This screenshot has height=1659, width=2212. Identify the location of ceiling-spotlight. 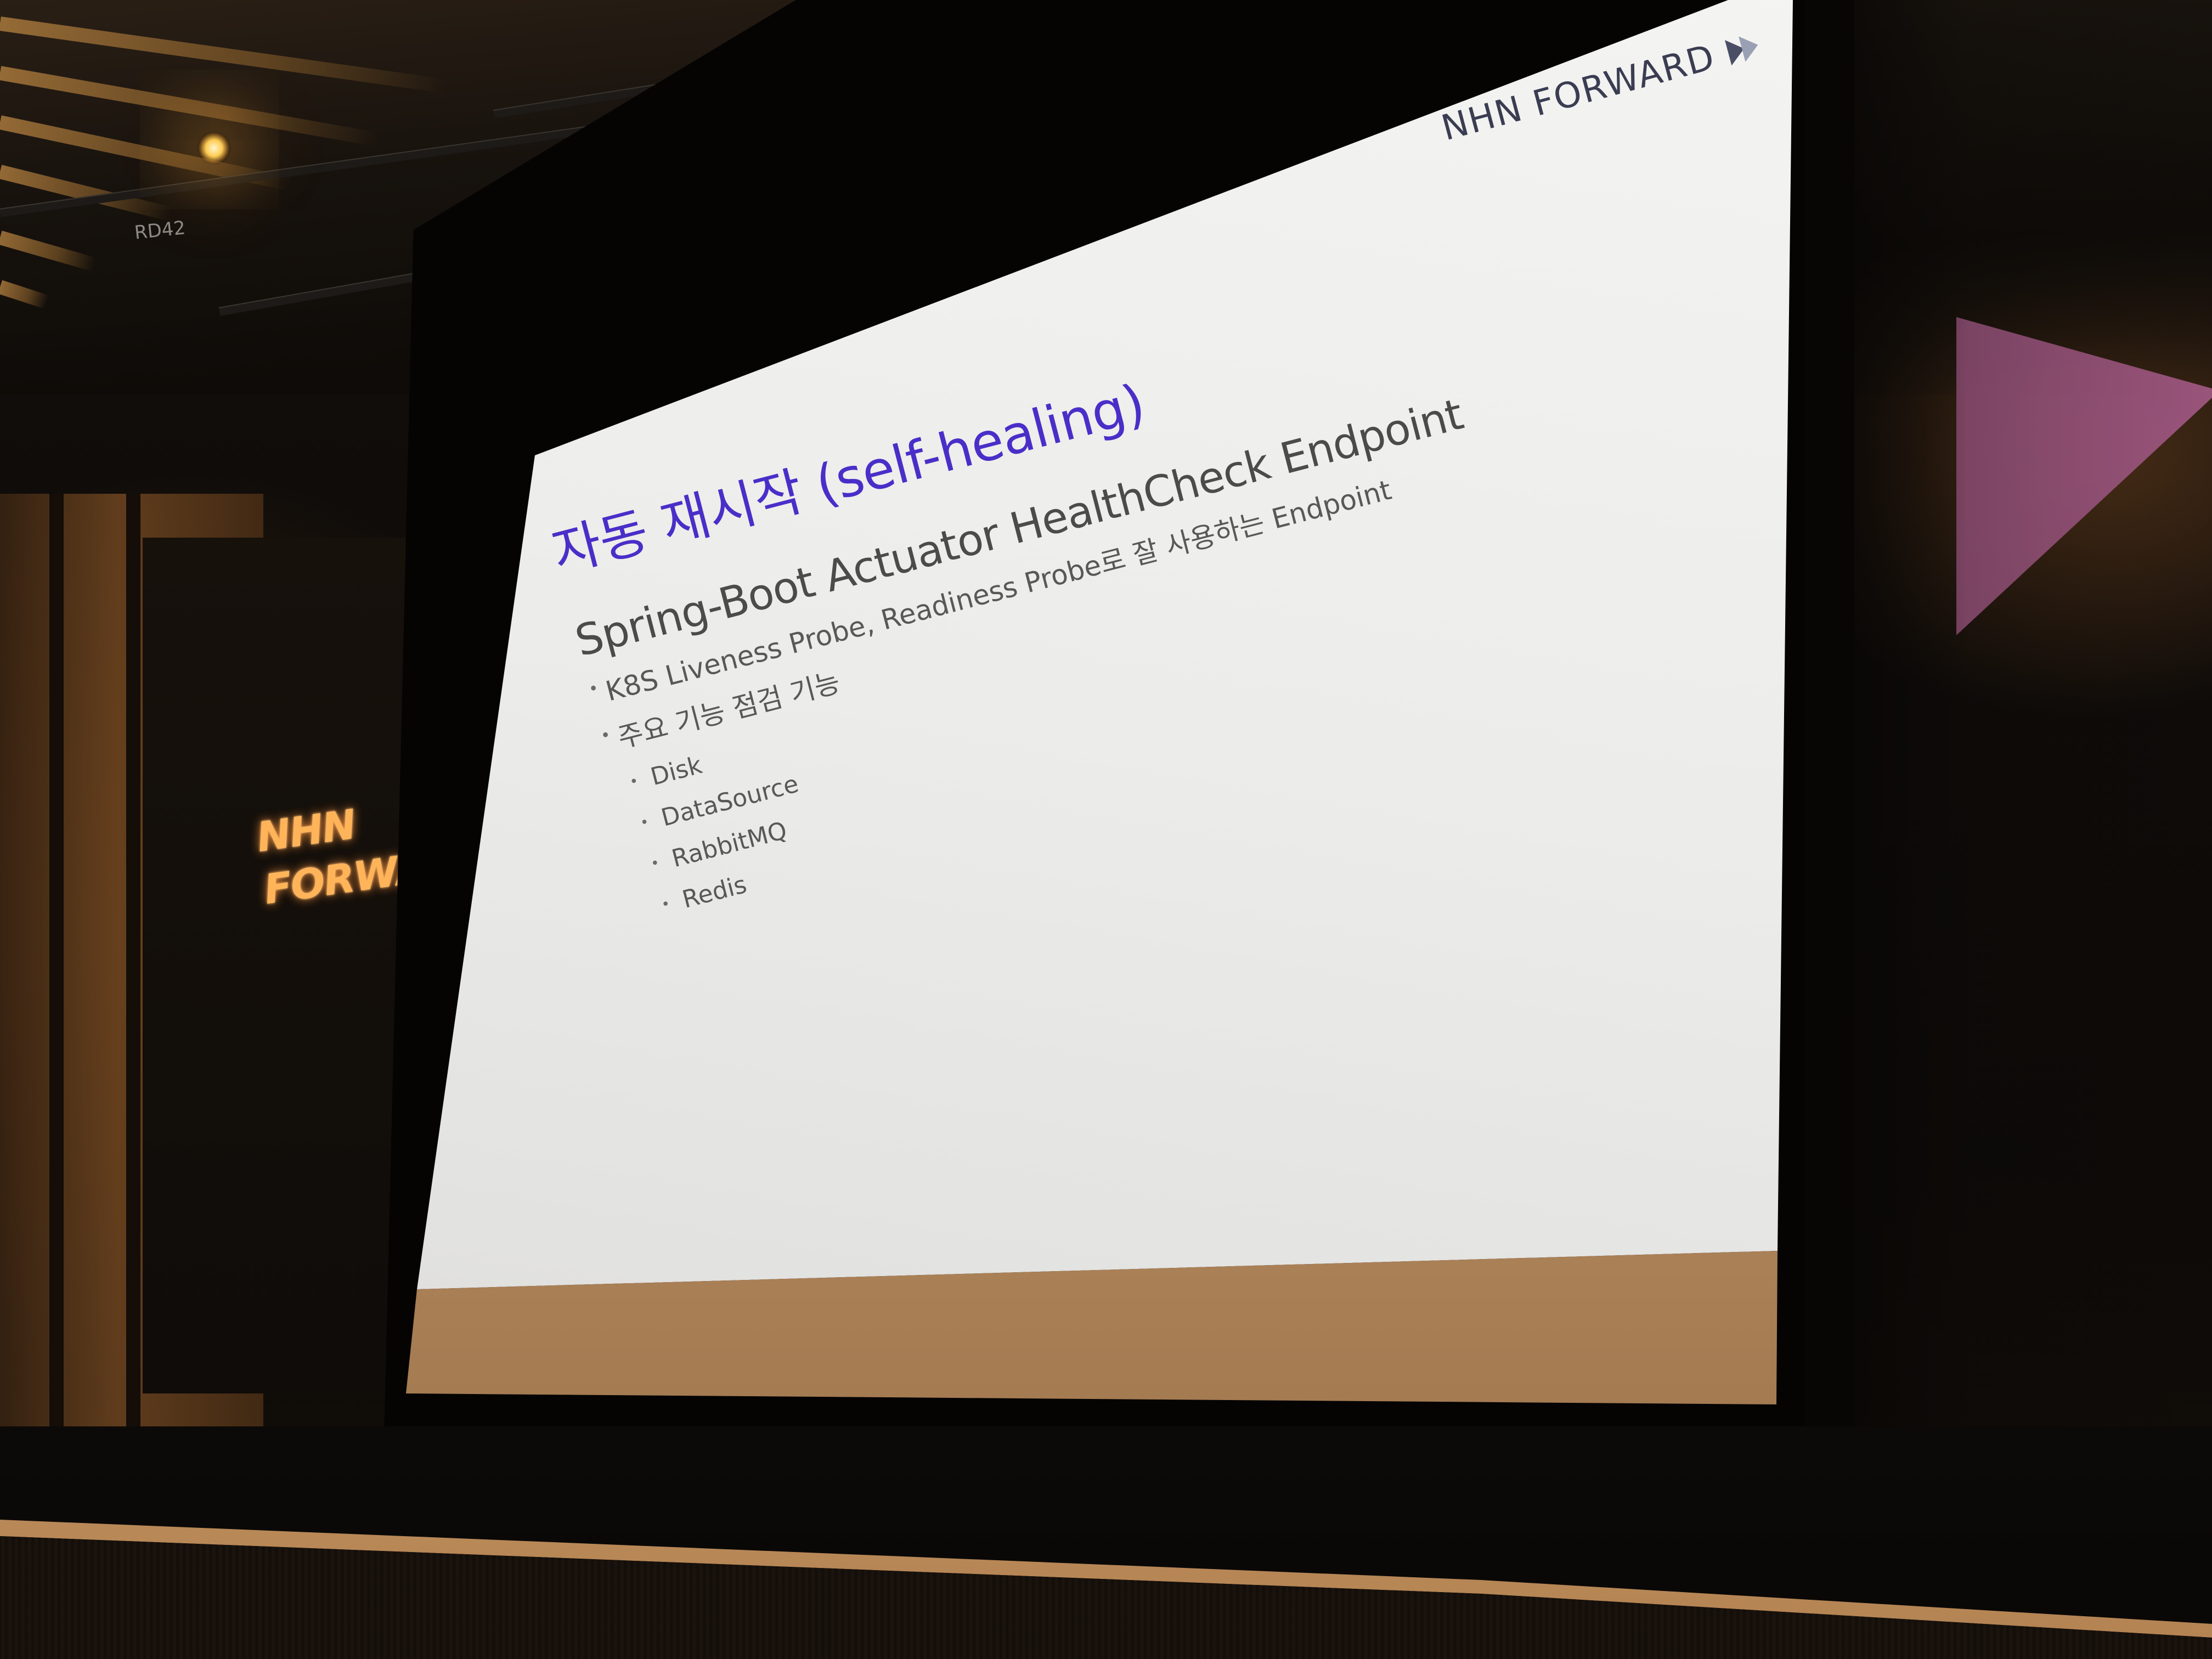
(214, 149).